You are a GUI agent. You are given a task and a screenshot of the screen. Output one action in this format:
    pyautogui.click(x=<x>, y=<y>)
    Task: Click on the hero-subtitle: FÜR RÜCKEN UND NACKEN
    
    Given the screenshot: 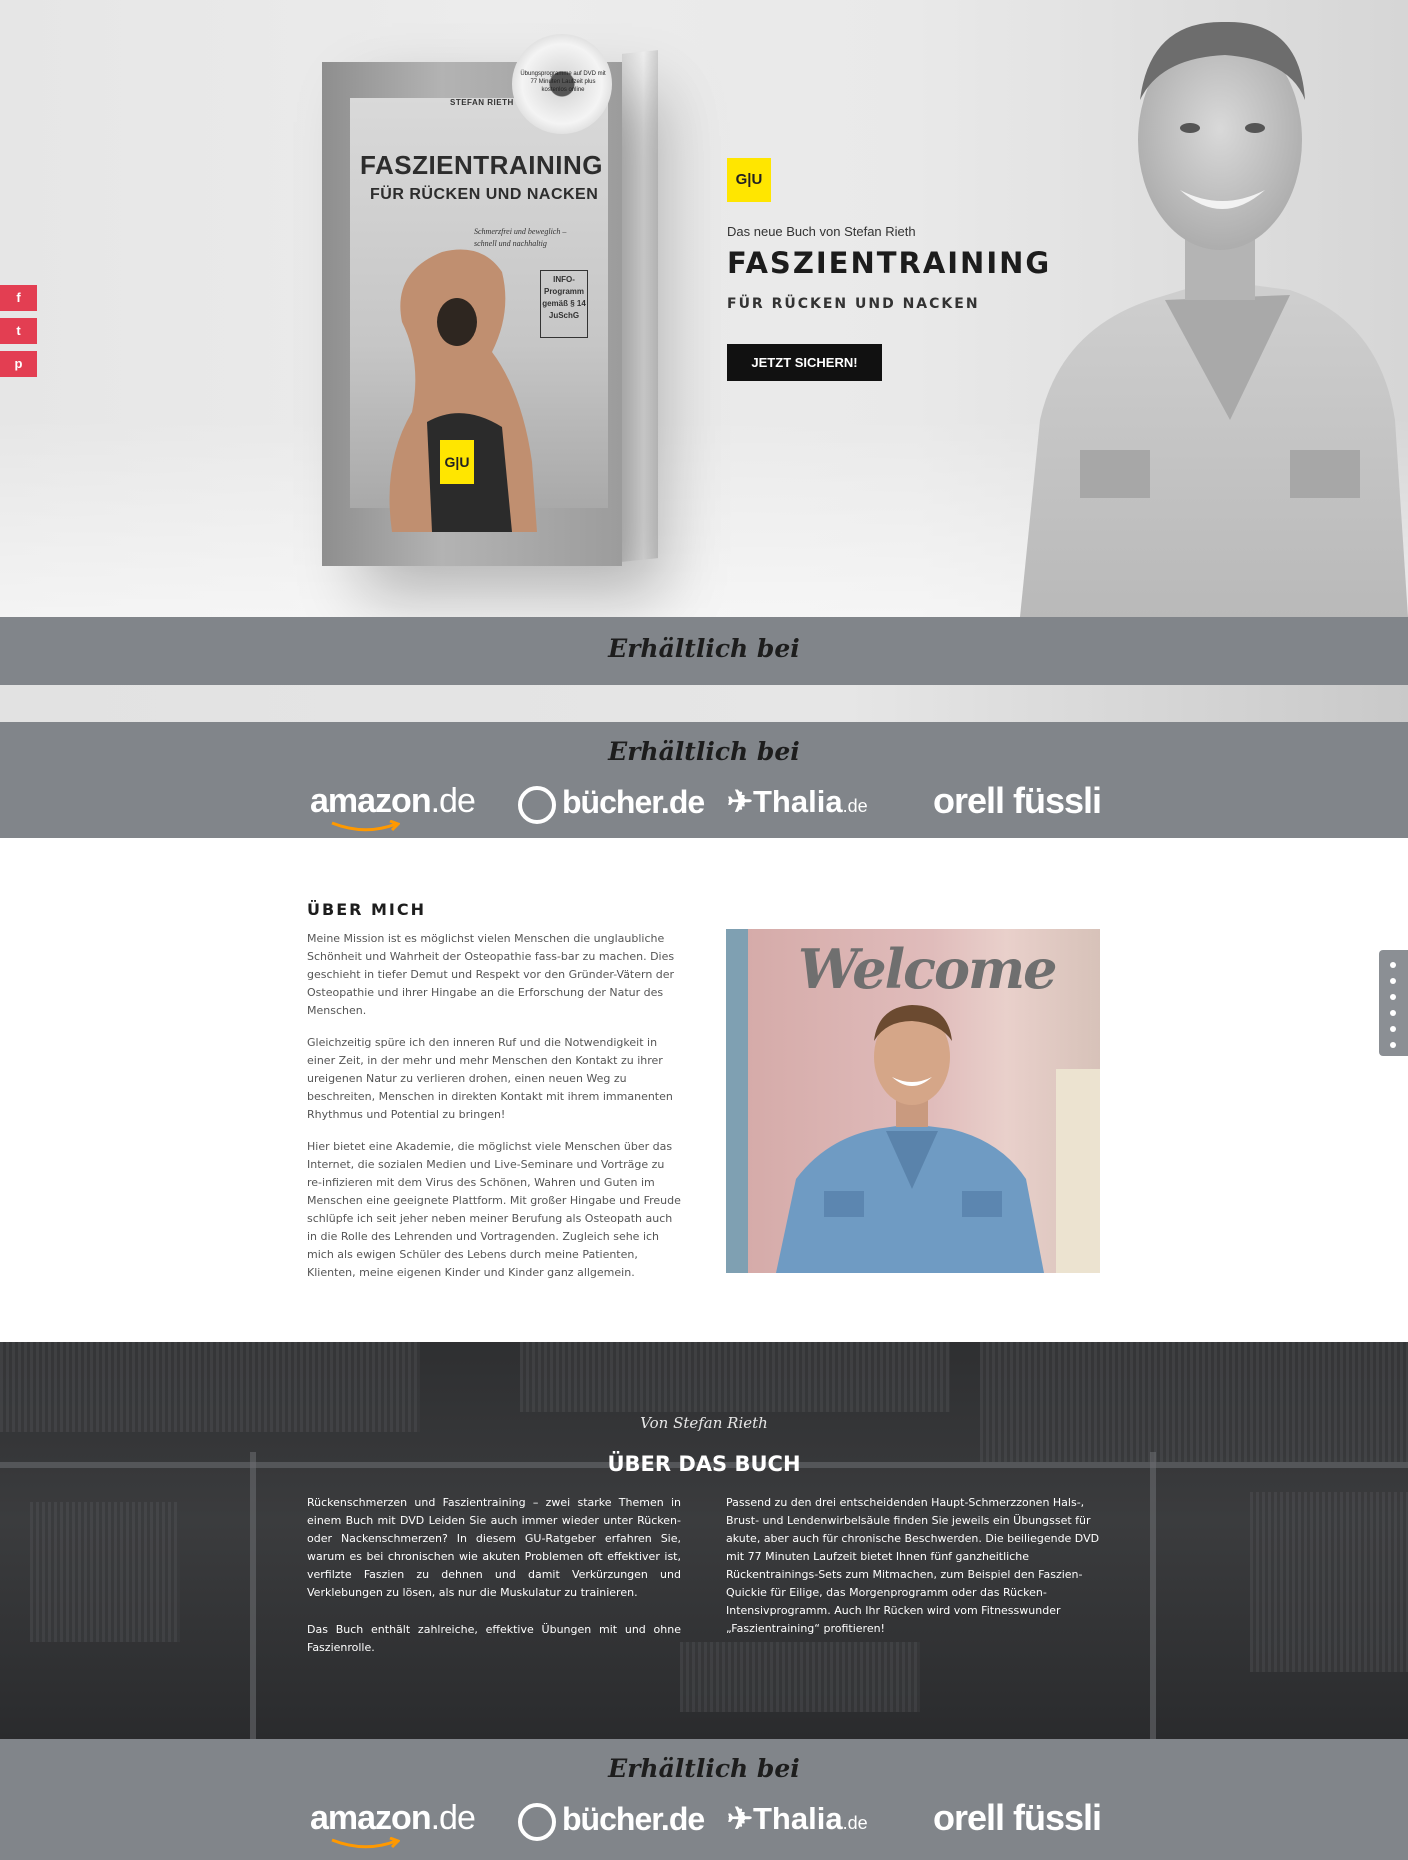 What is the action you would take?
    pyautogui.click(x=853, y=304)
    